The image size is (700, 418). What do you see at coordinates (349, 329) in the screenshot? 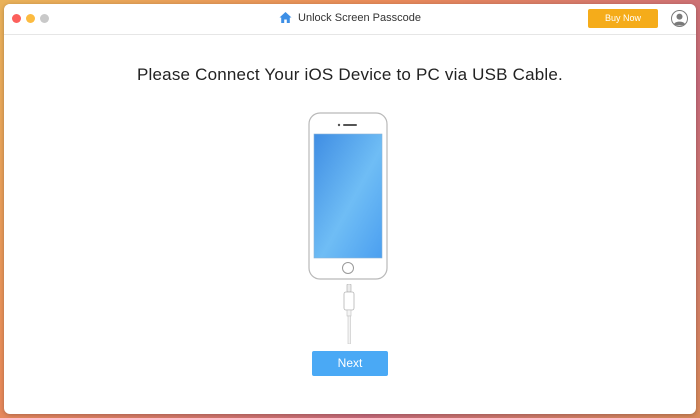
I see `cable-wire` at bounding box center [349, 329].